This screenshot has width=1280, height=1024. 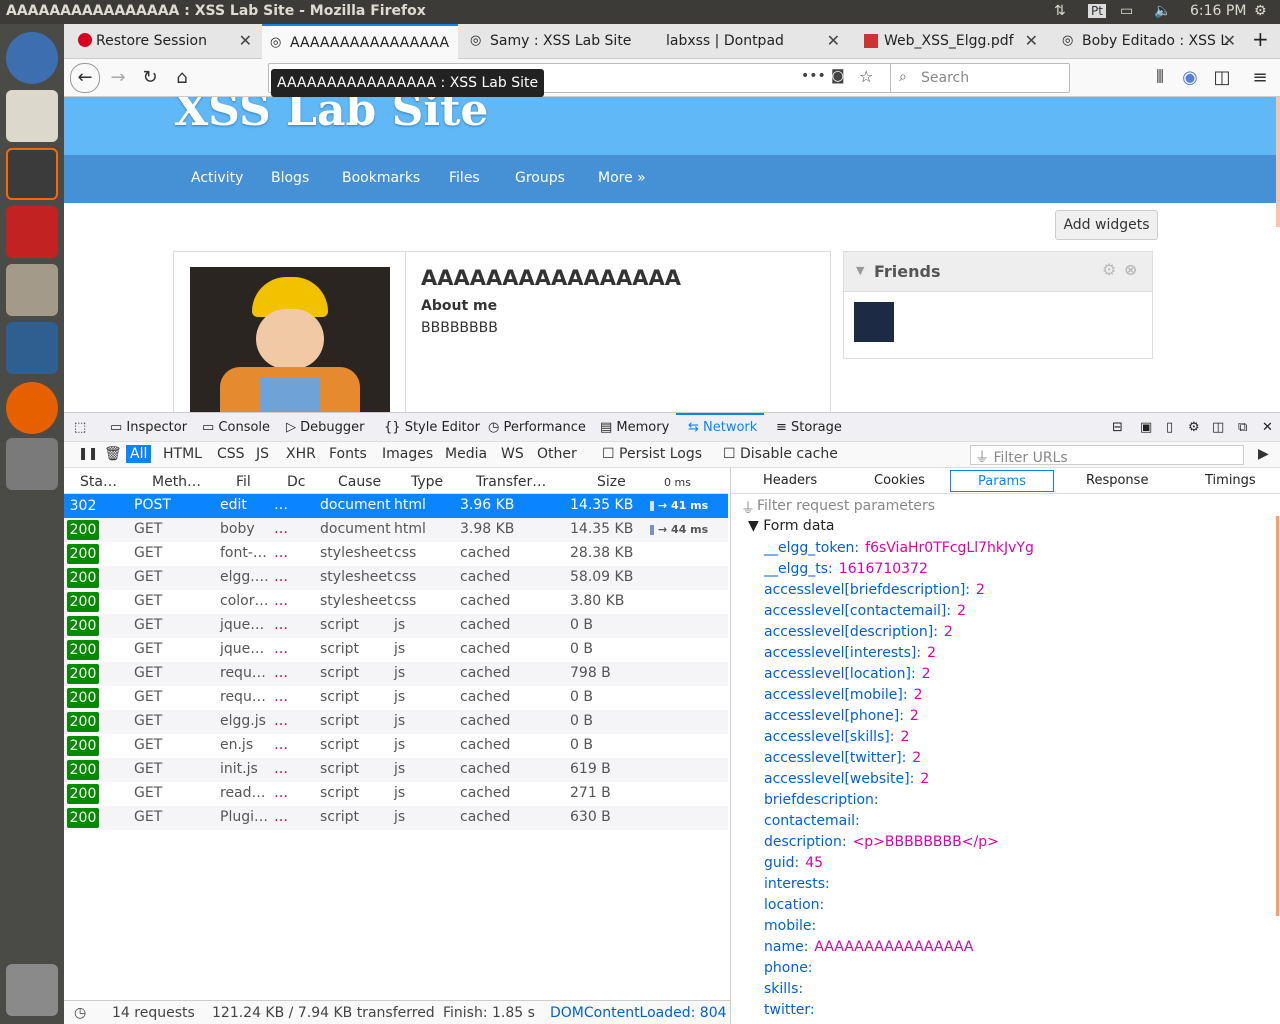 What do you see at coordinates (182, 78) in the screenshot?
I see `home-button: ⌂` at bounding box center [182, 78].